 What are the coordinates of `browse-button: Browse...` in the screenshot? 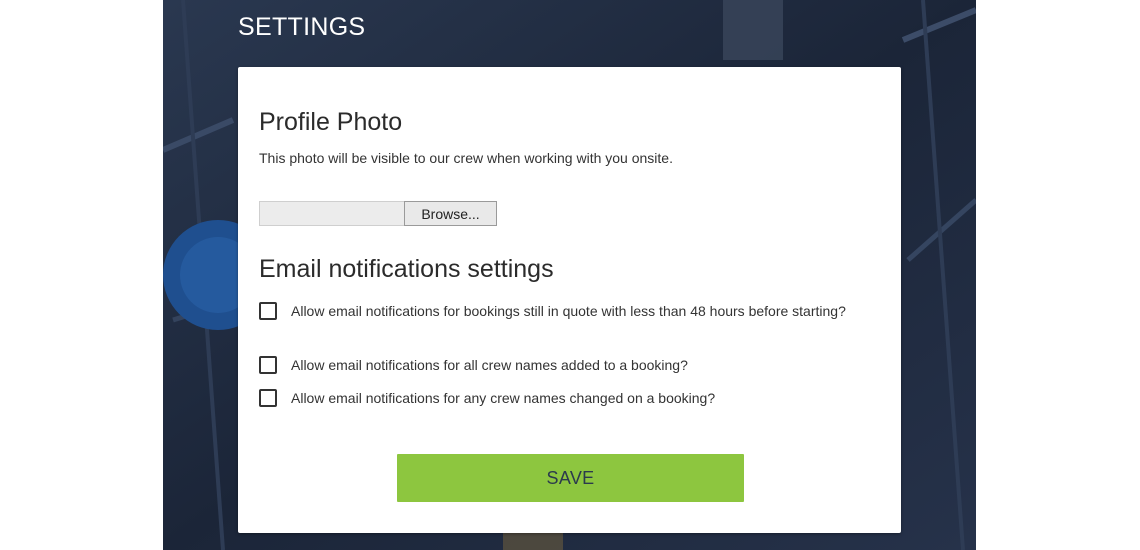 It's located at (450, 213).